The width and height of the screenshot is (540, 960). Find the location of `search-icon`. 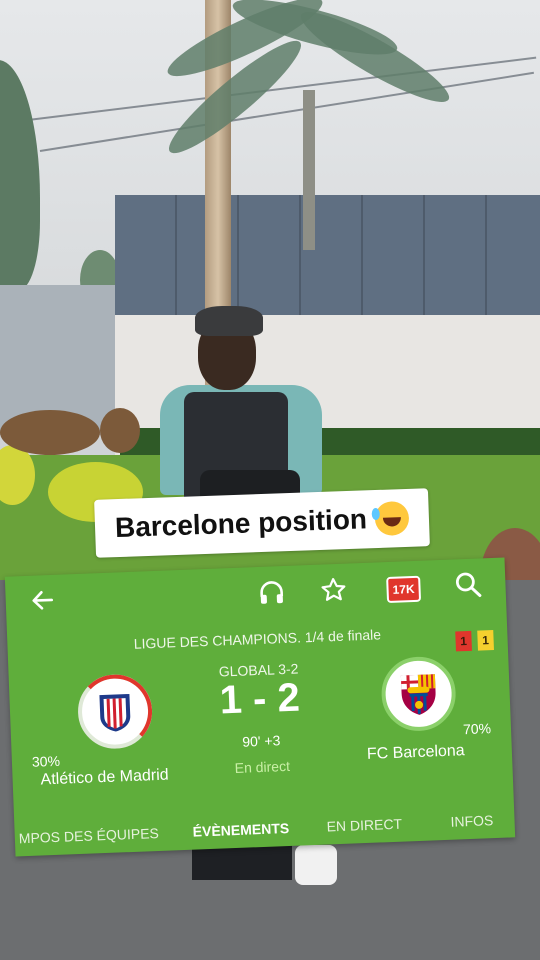

search-icon is located at coordinates (468, 587).